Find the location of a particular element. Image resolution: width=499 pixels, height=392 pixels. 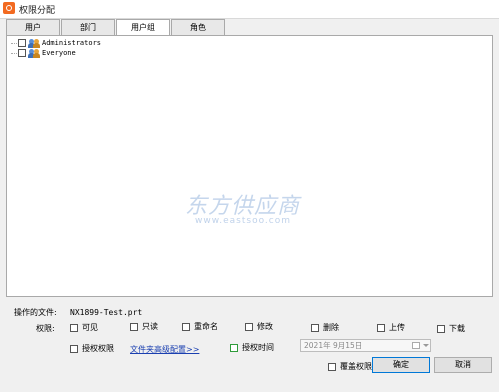

grant-time: 授权时间 is located at coordinates (252, 347).